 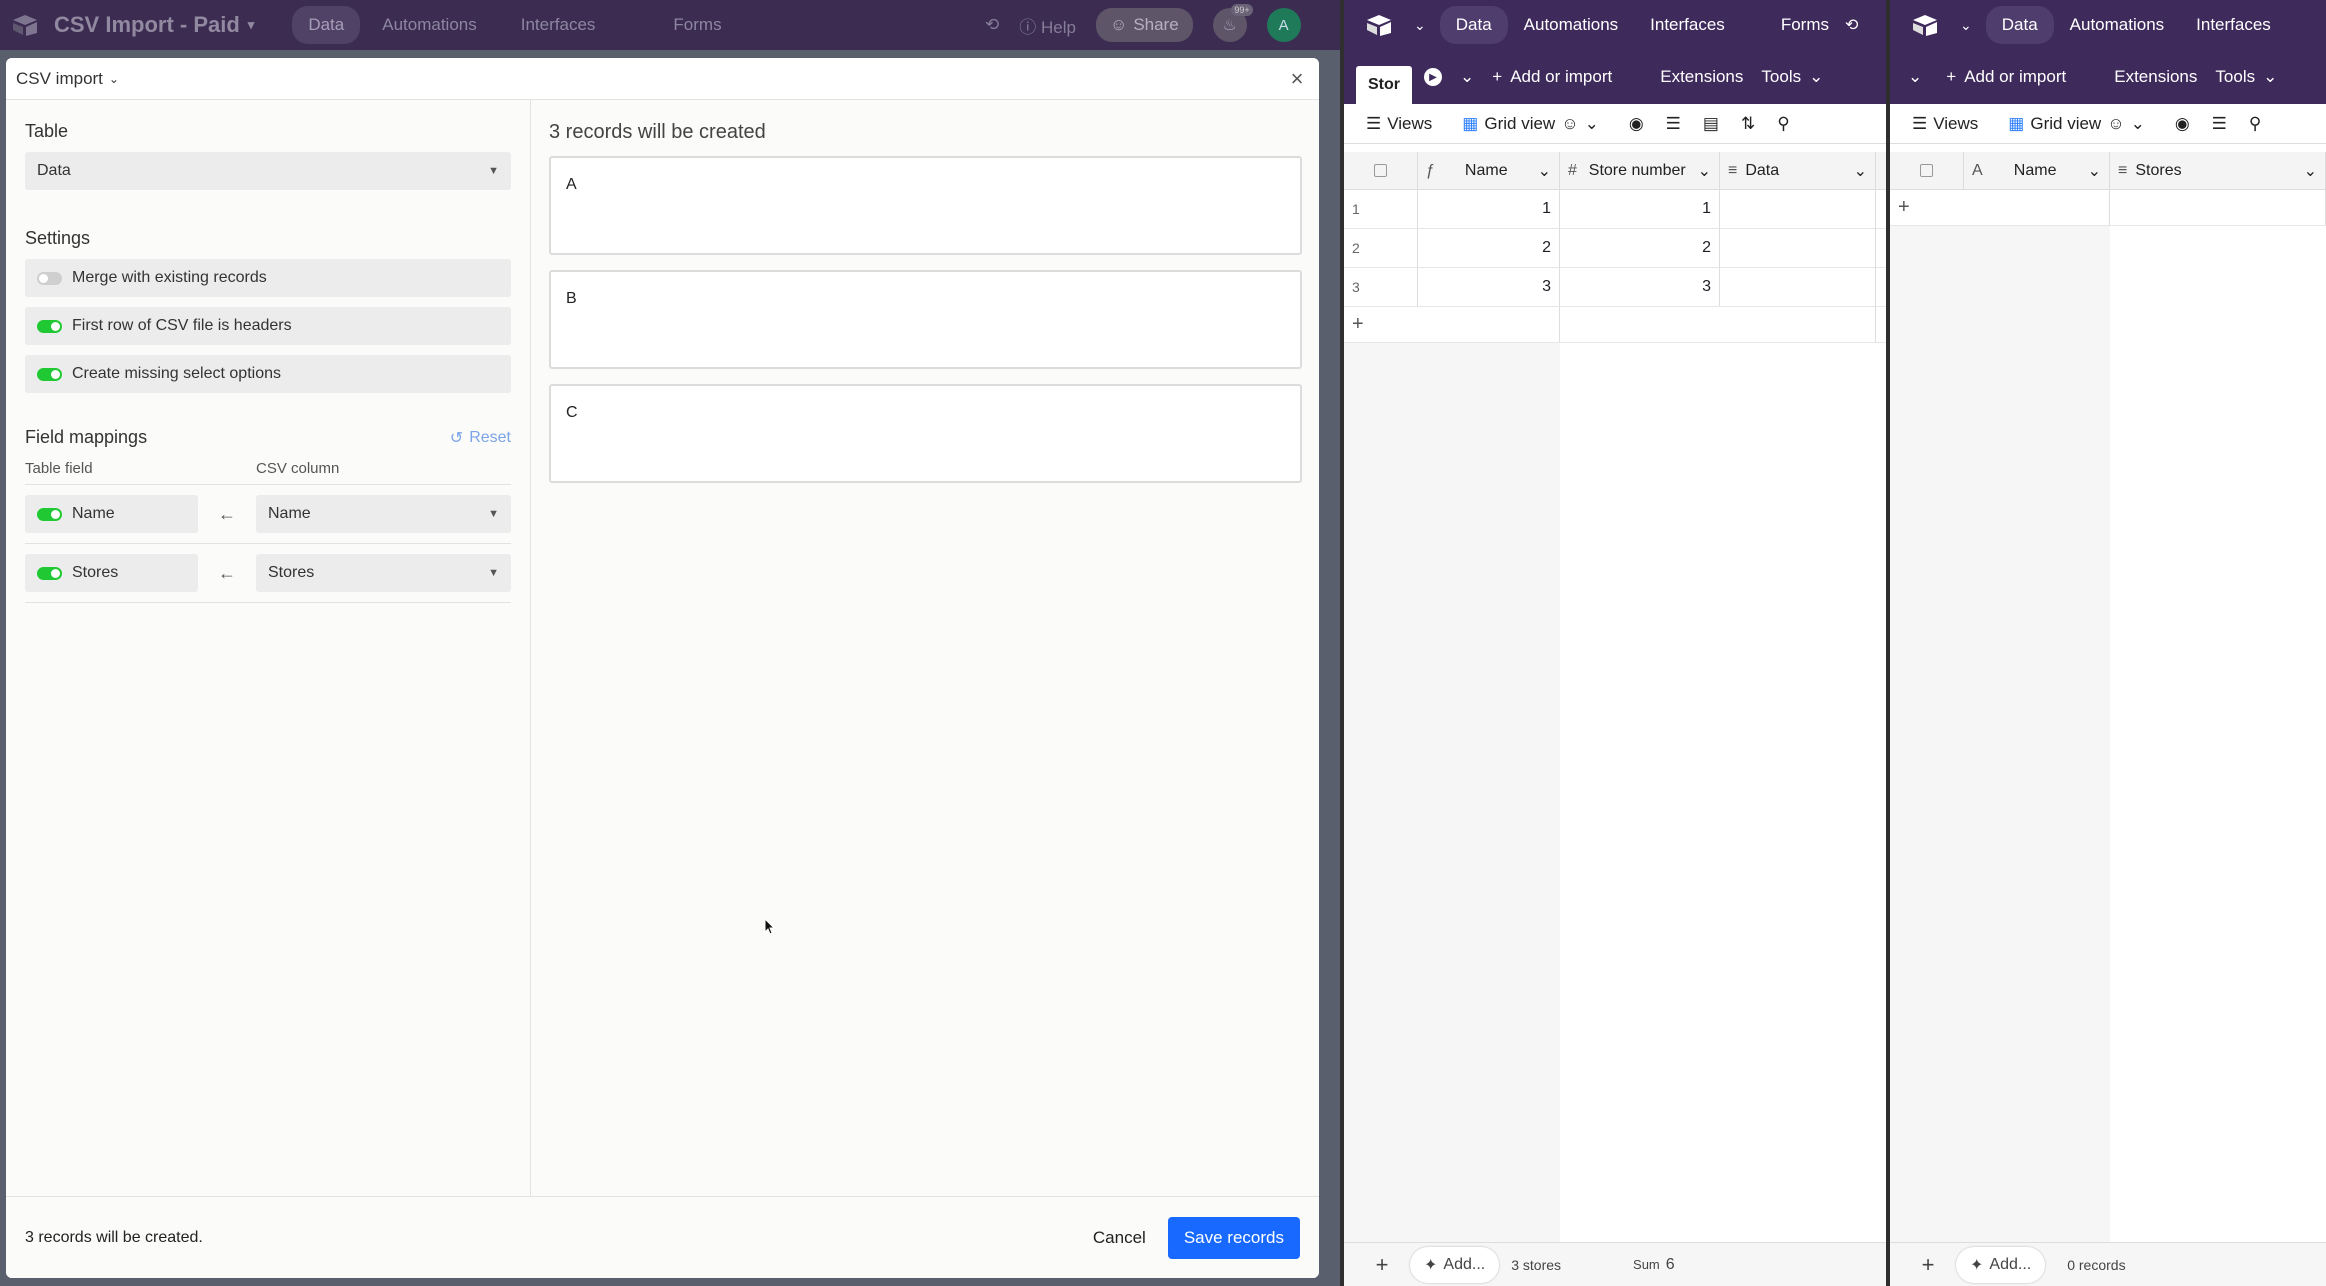 I want to click on share-button: ☺ Share, so click(x=1144, y=25).